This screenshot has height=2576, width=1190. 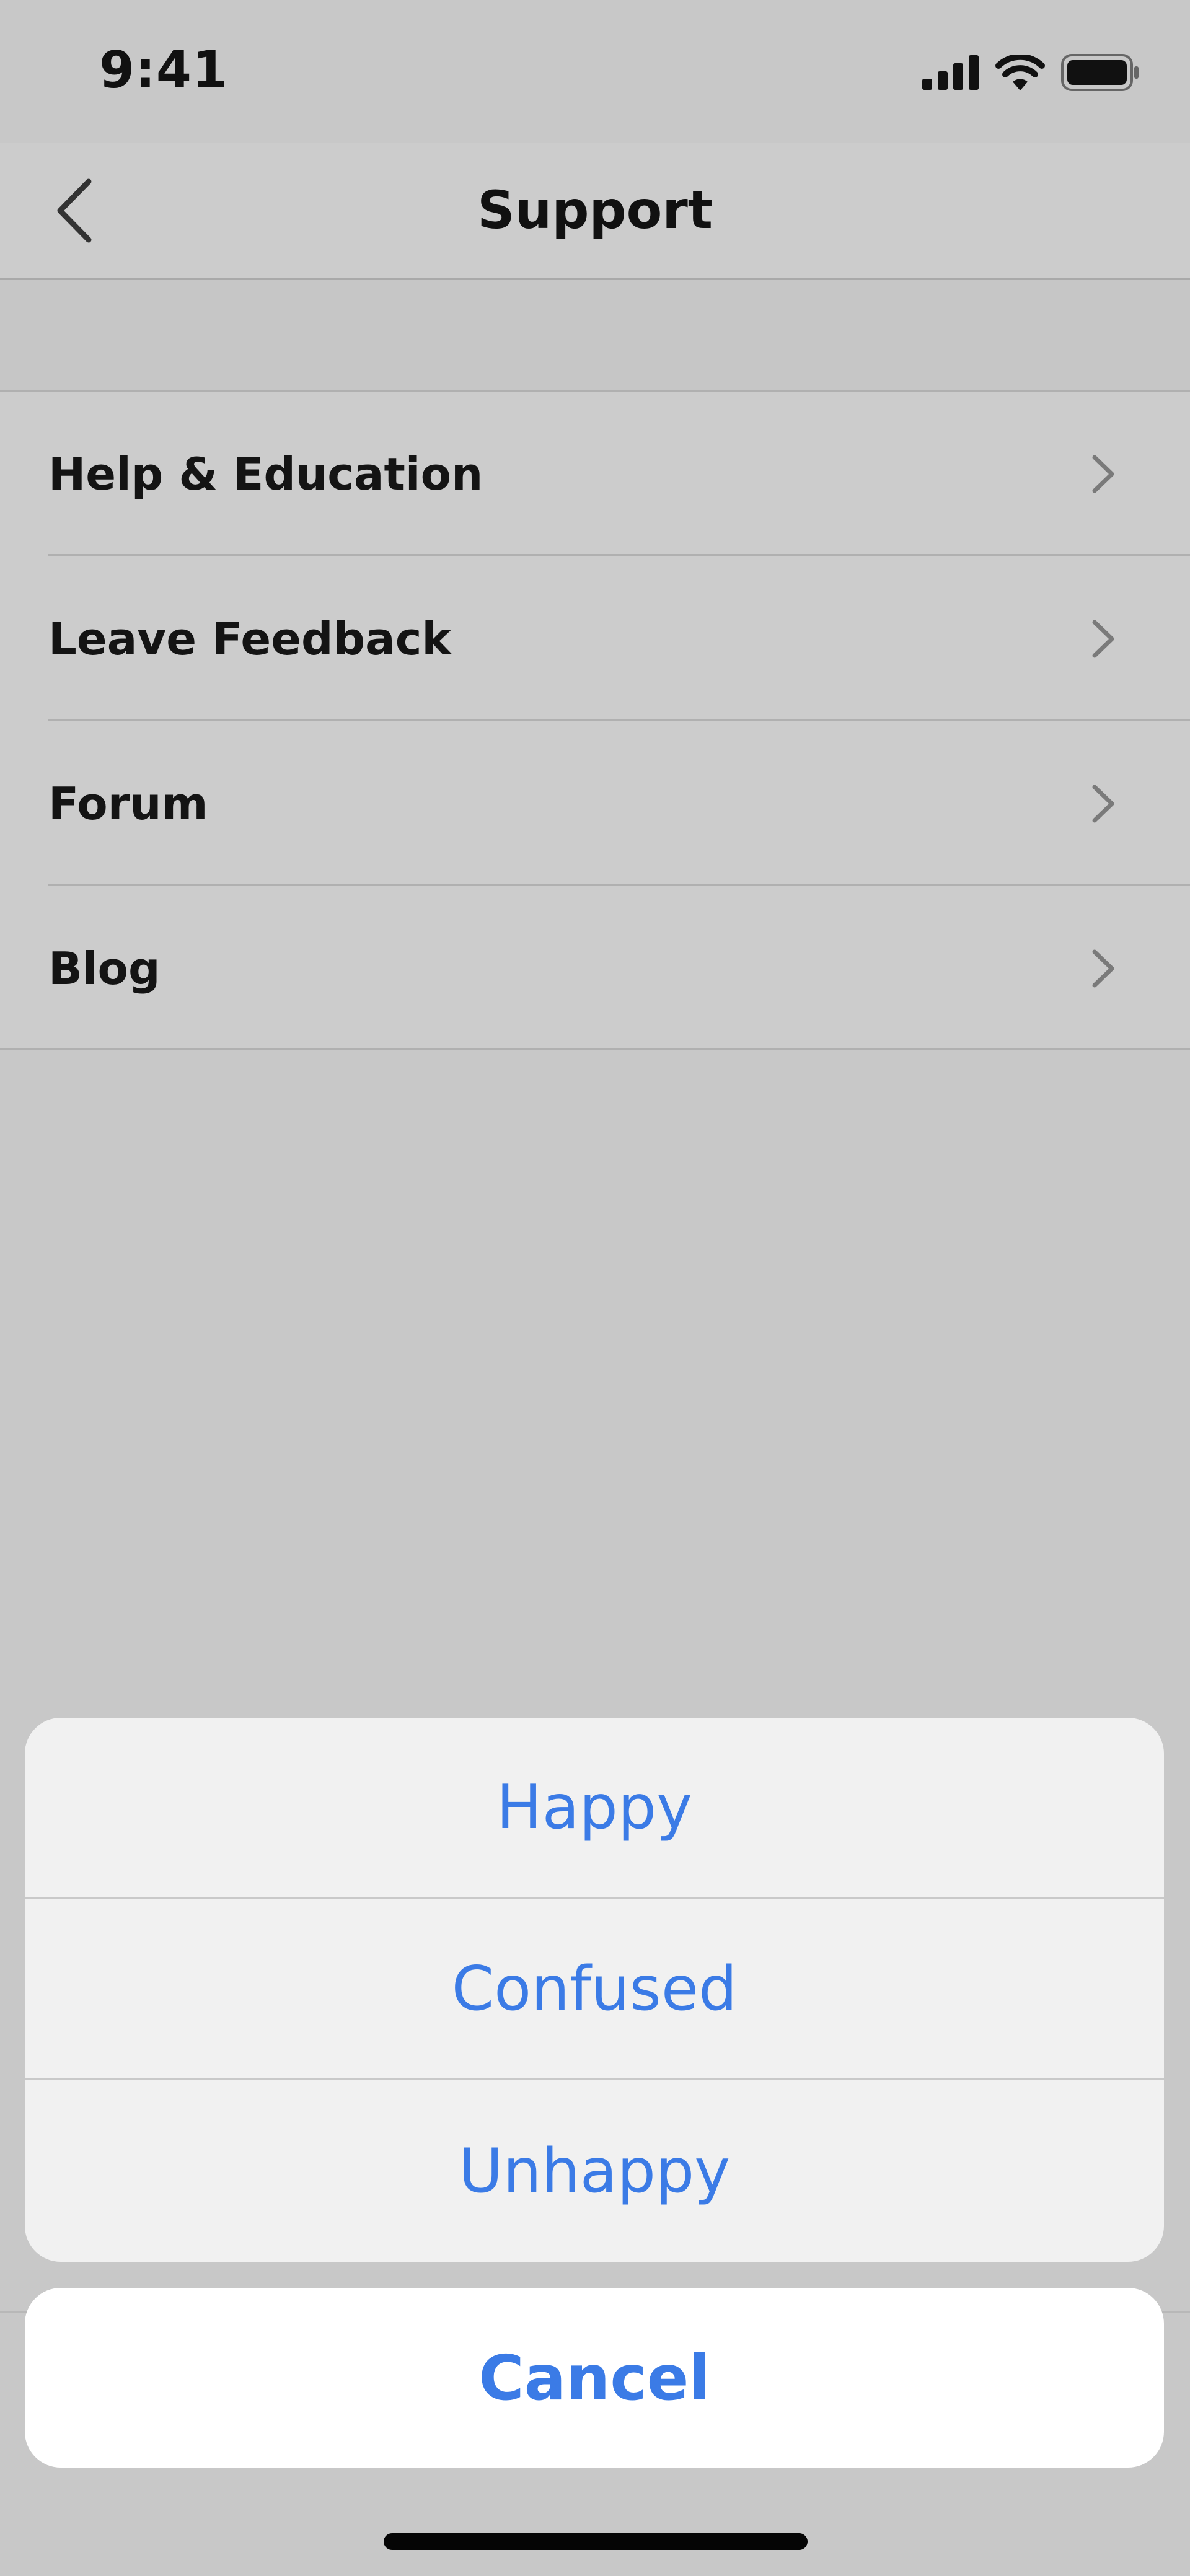 I want to click on menu-item-label: Forum, so click(x=128, y=804).